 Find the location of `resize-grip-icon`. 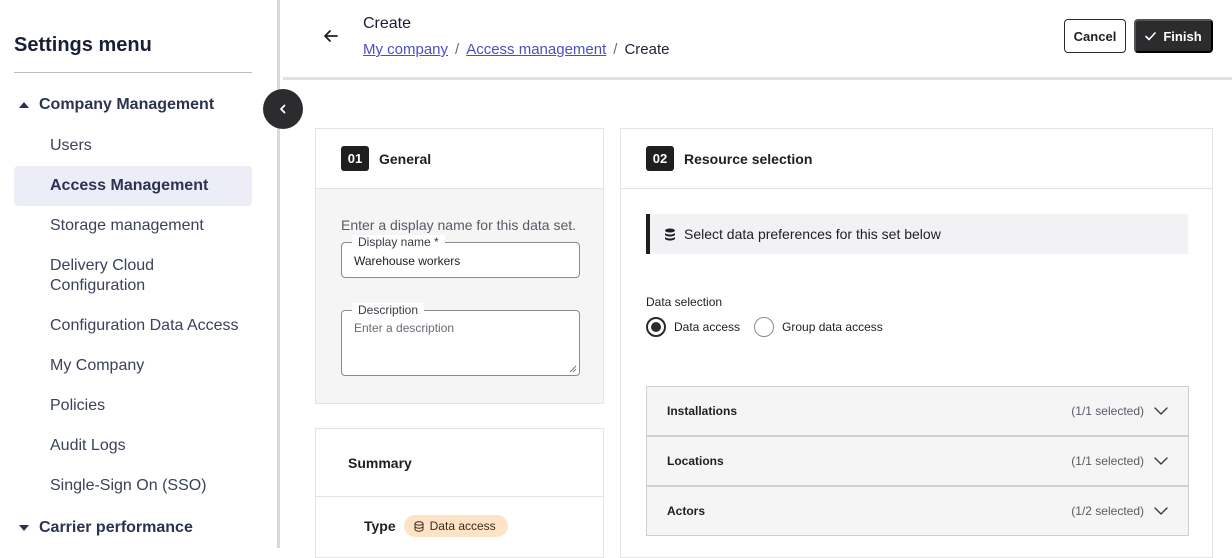

resize-grip-icon is located at coordinates (573, 369).